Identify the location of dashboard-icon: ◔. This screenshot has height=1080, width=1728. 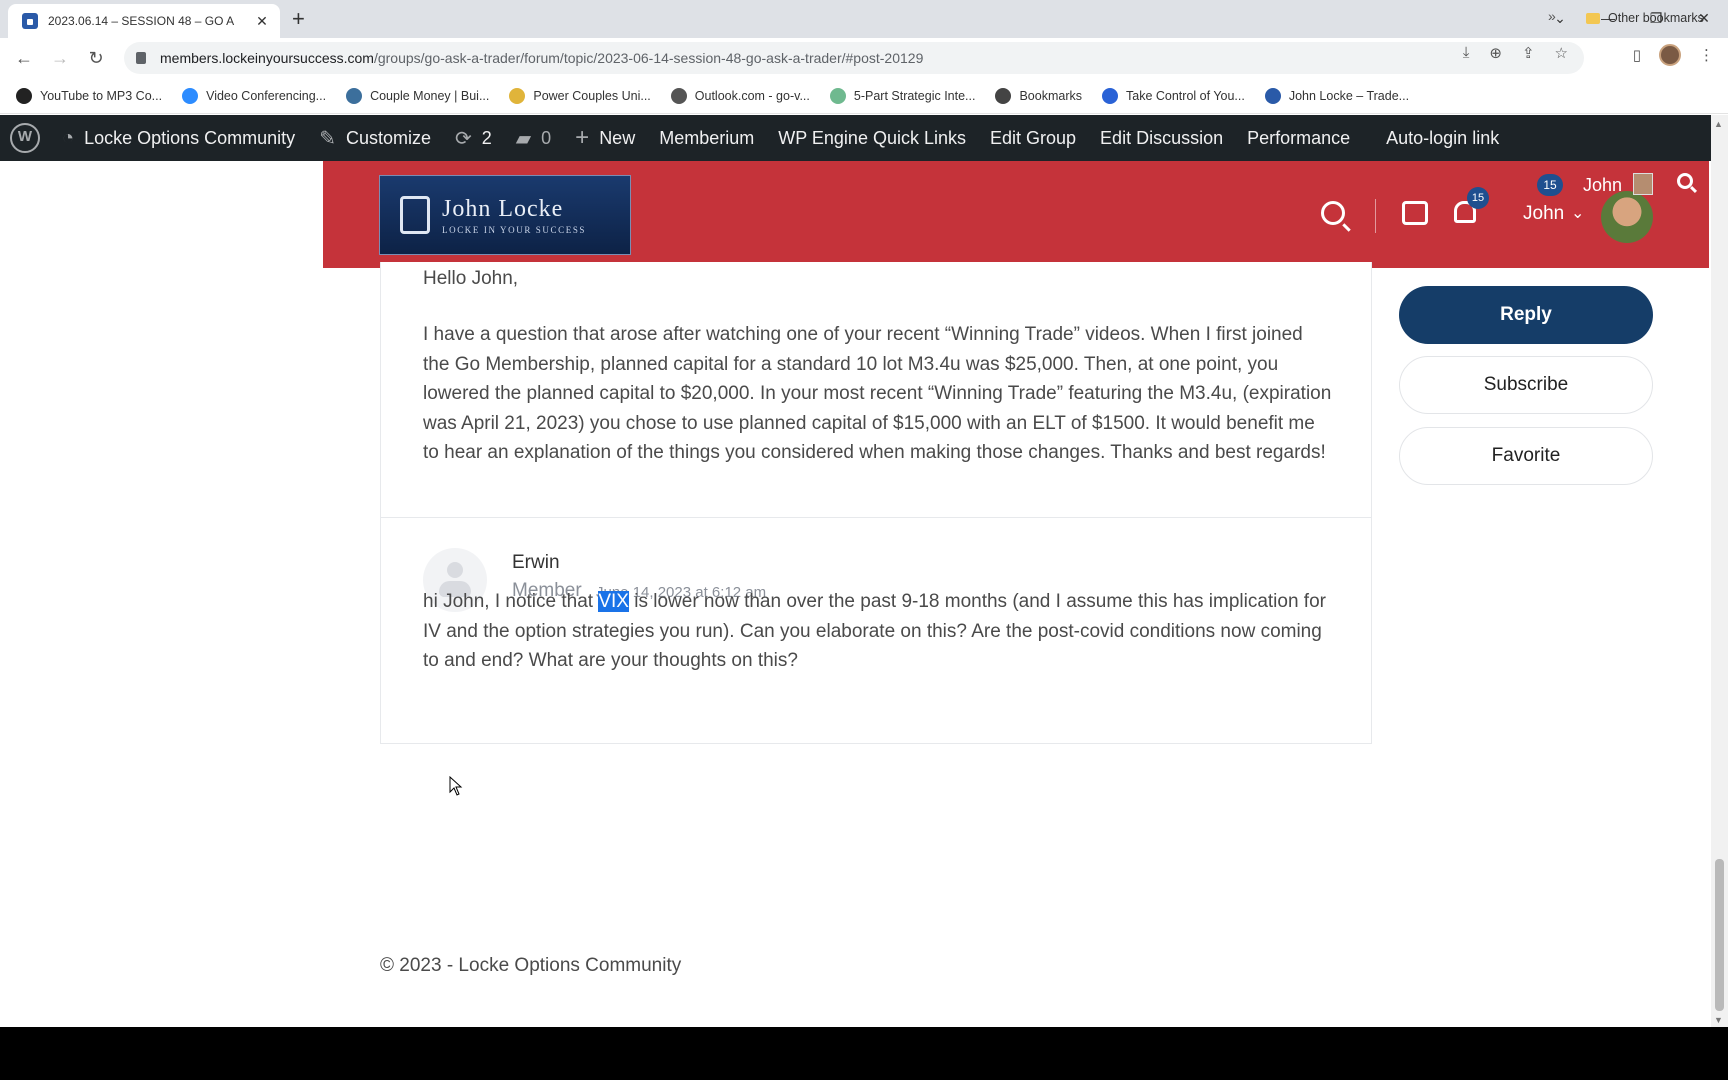
(68, 137).